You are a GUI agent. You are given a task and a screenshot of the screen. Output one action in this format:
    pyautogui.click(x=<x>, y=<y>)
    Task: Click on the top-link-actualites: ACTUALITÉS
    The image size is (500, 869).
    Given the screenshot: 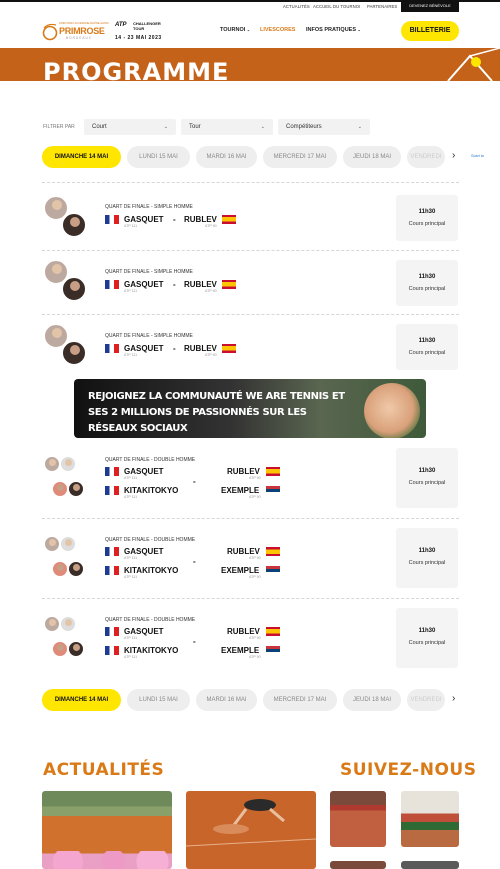 What is the action you would take?
    pyautogui.click(x=296, y=6)
    